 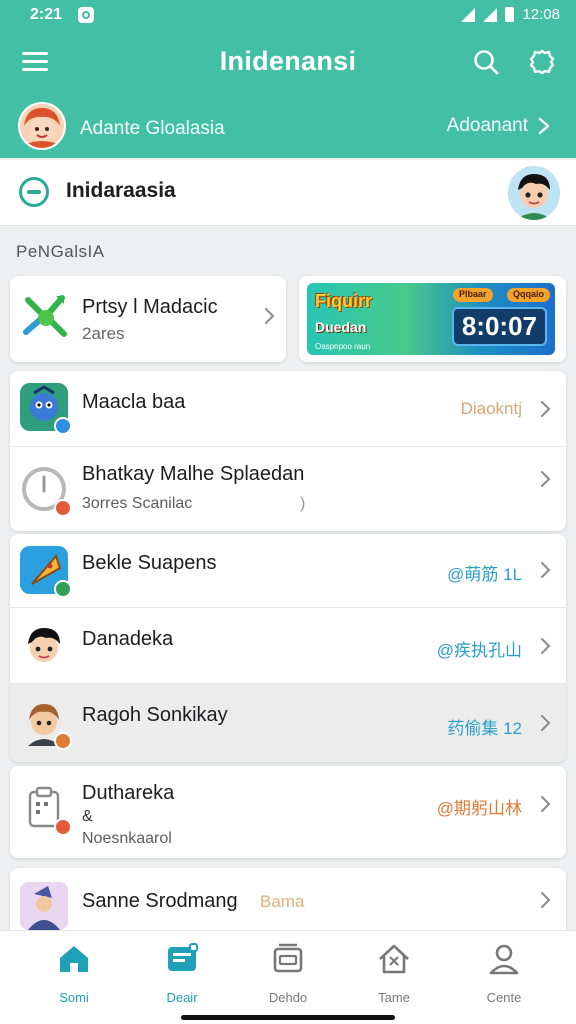 What do you see at coordinates (103, 333) in the screenshot?
I see `promo-subtitle: 2ares` at bounding box center [103, 333].